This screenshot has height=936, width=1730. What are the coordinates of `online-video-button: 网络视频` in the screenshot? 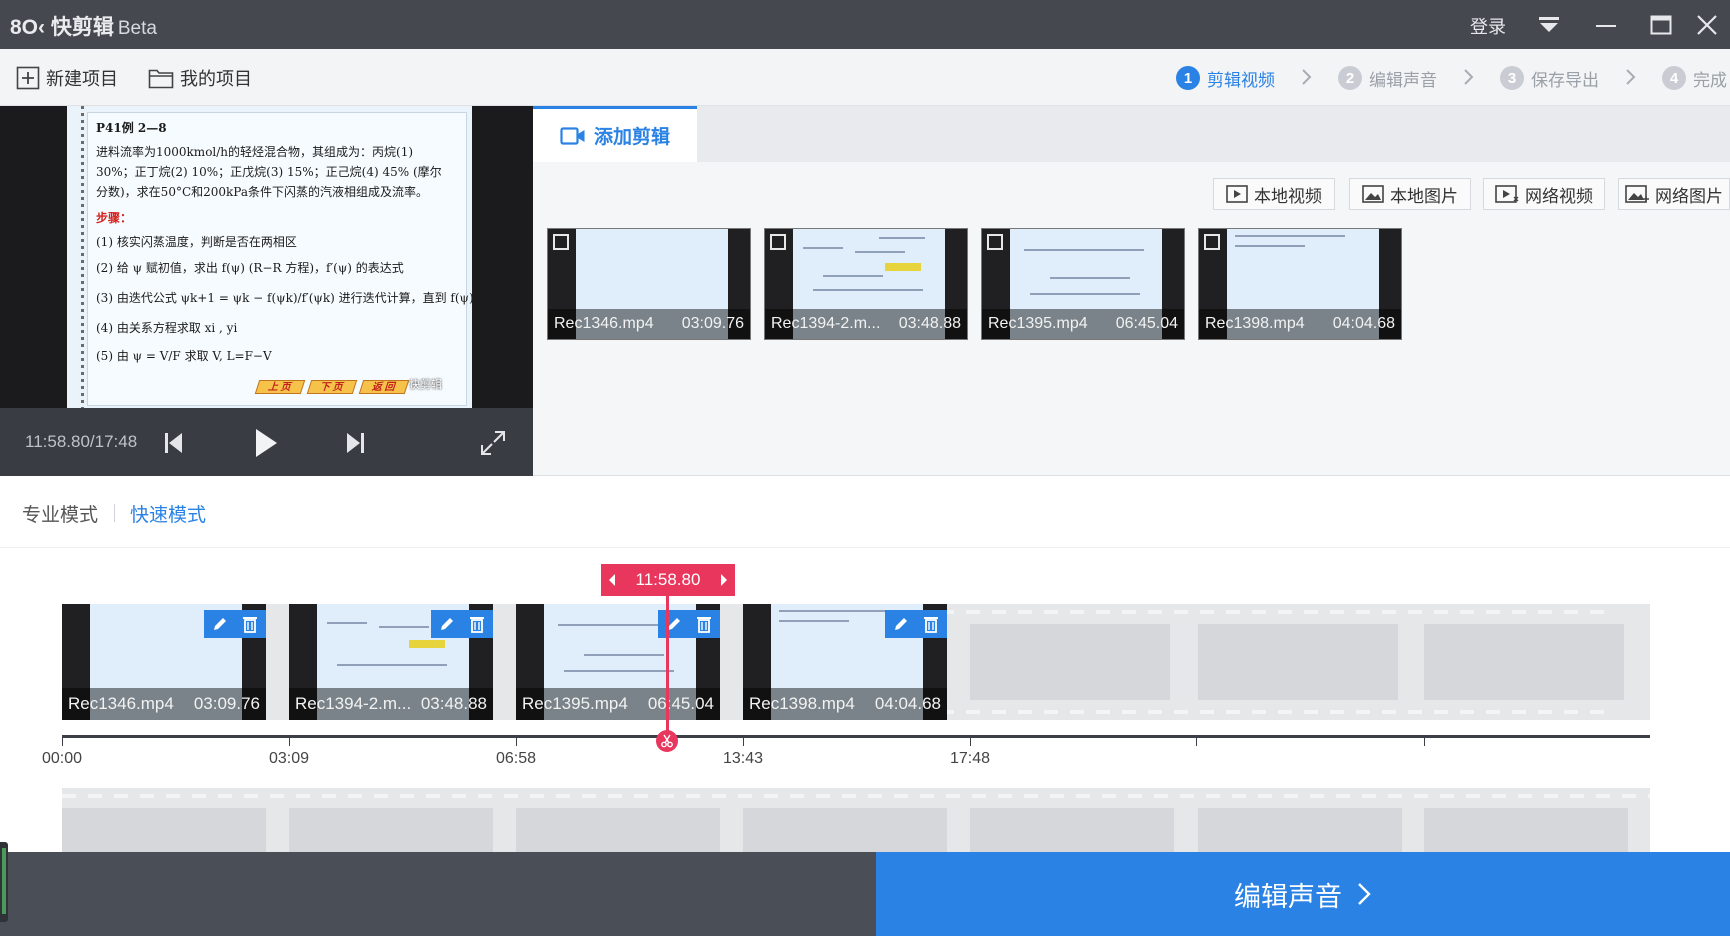 It's located at (1544, 194).